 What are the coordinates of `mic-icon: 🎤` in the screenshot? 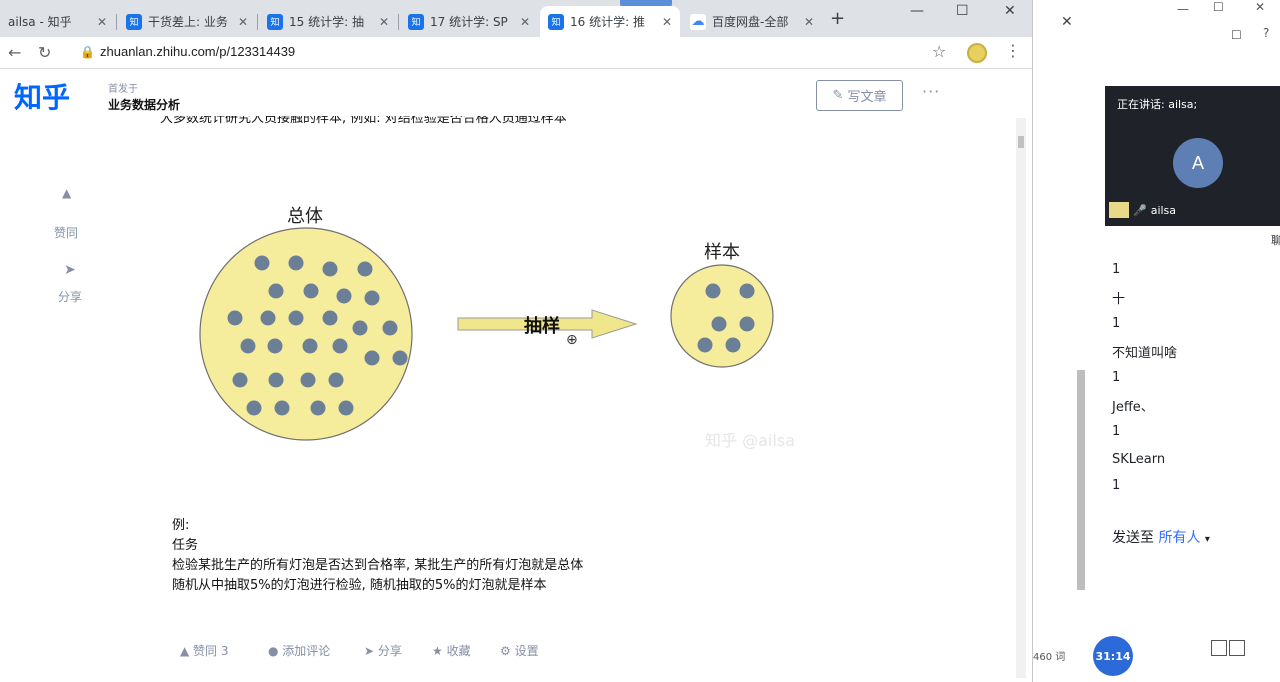 It's located at (1140, 210).